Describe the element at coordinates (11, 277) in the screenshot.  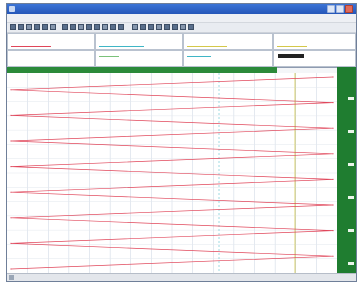
I see `status-icon` at that location.